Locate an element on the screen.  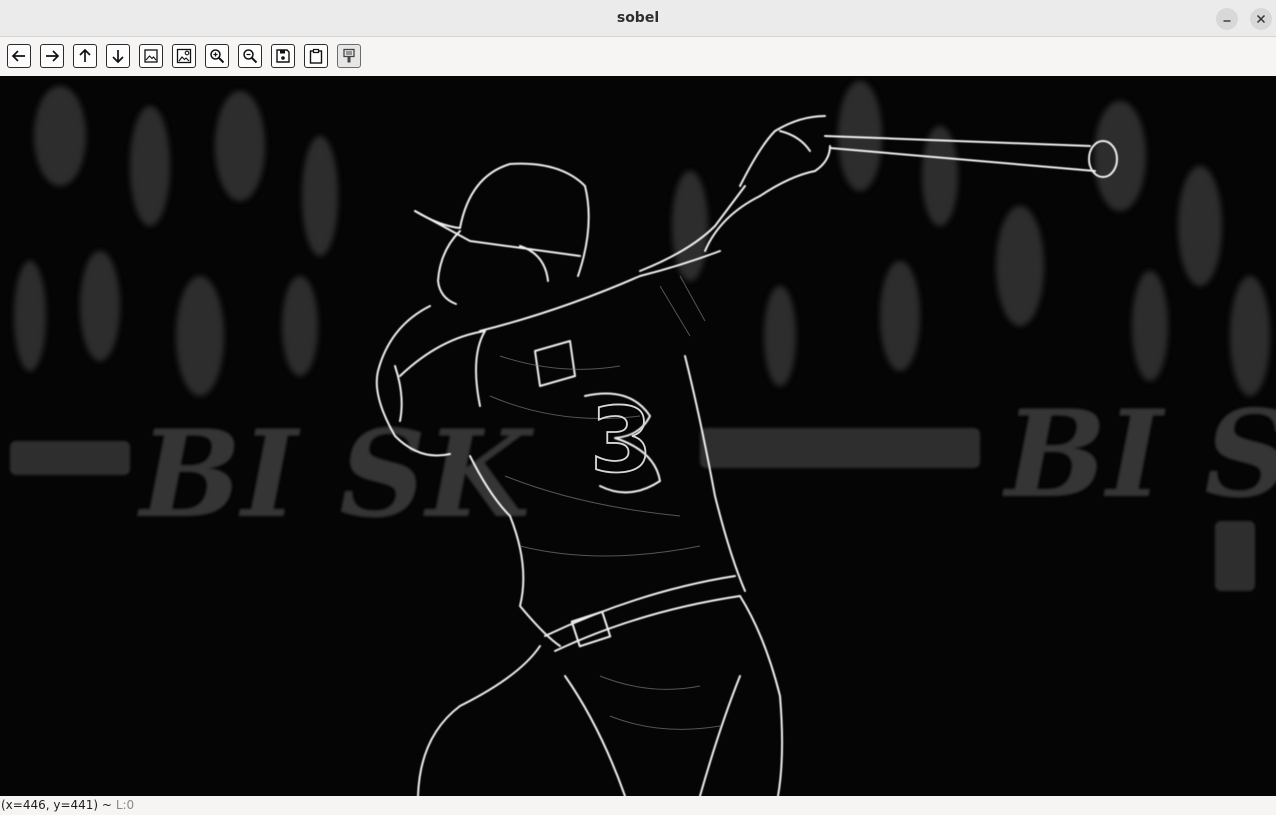
zoom-out-button is located at coordinates (250, 56).